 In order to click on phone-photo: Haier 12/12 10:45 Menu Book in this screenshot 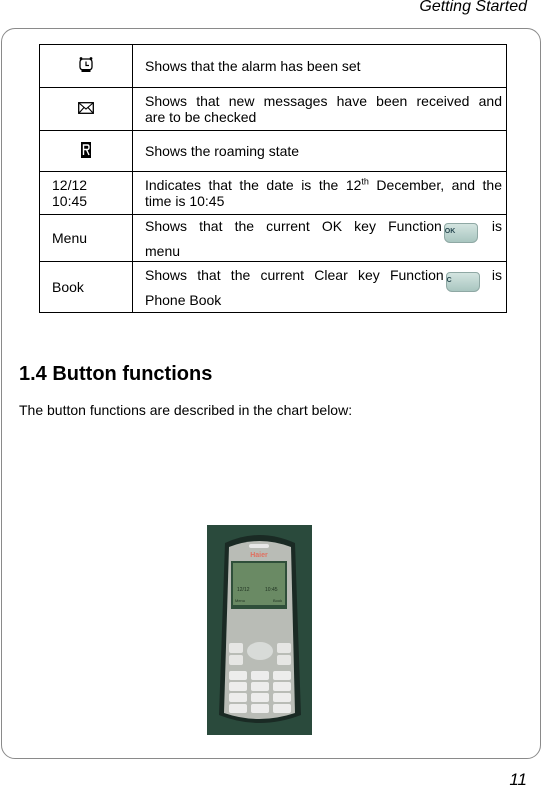, I will do `click(259, 630)`.